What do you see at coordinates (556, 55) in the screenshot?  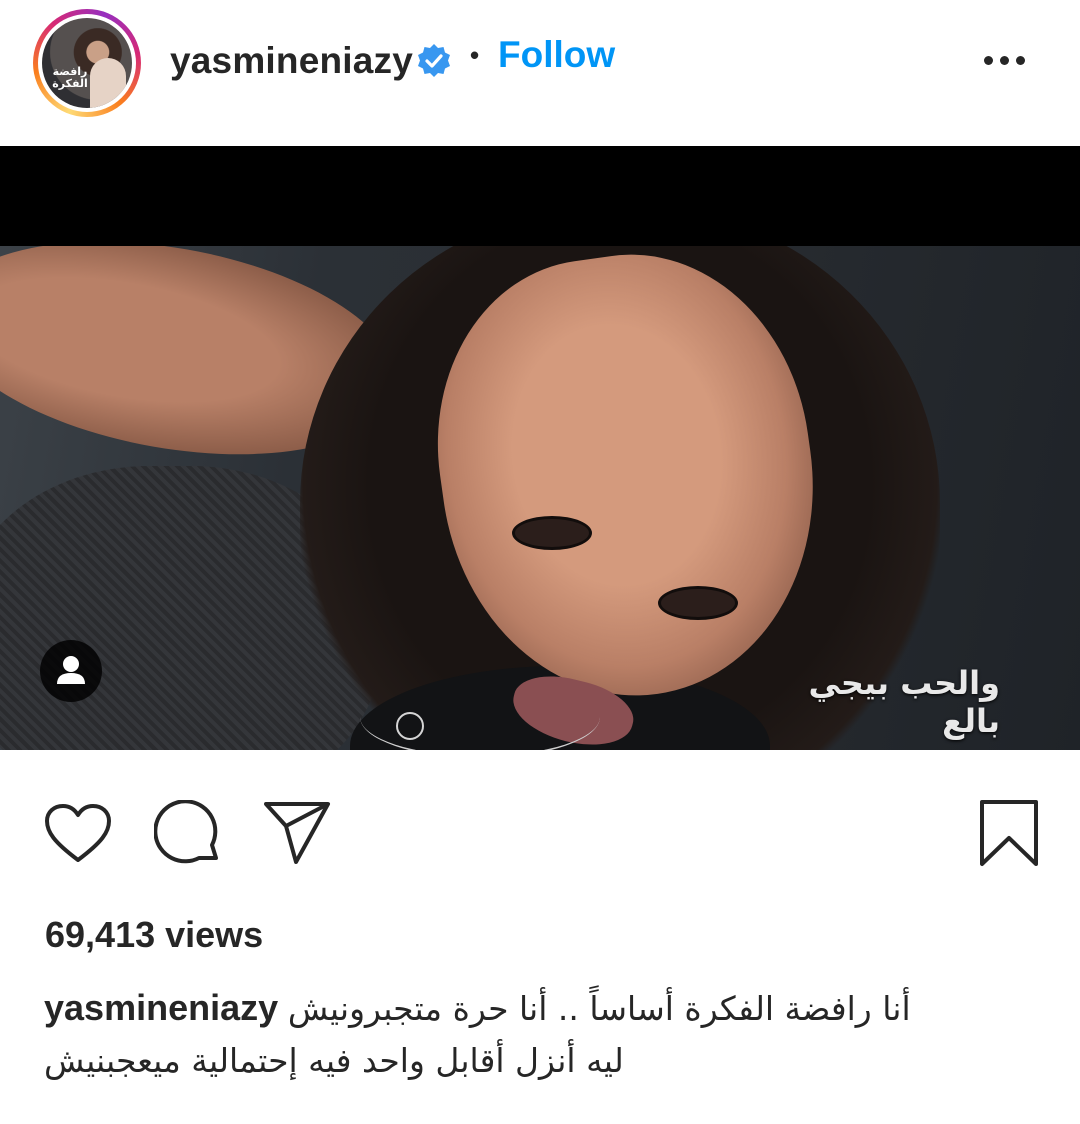 I see `follow-button: Follow` at bounding box center [556, 55].